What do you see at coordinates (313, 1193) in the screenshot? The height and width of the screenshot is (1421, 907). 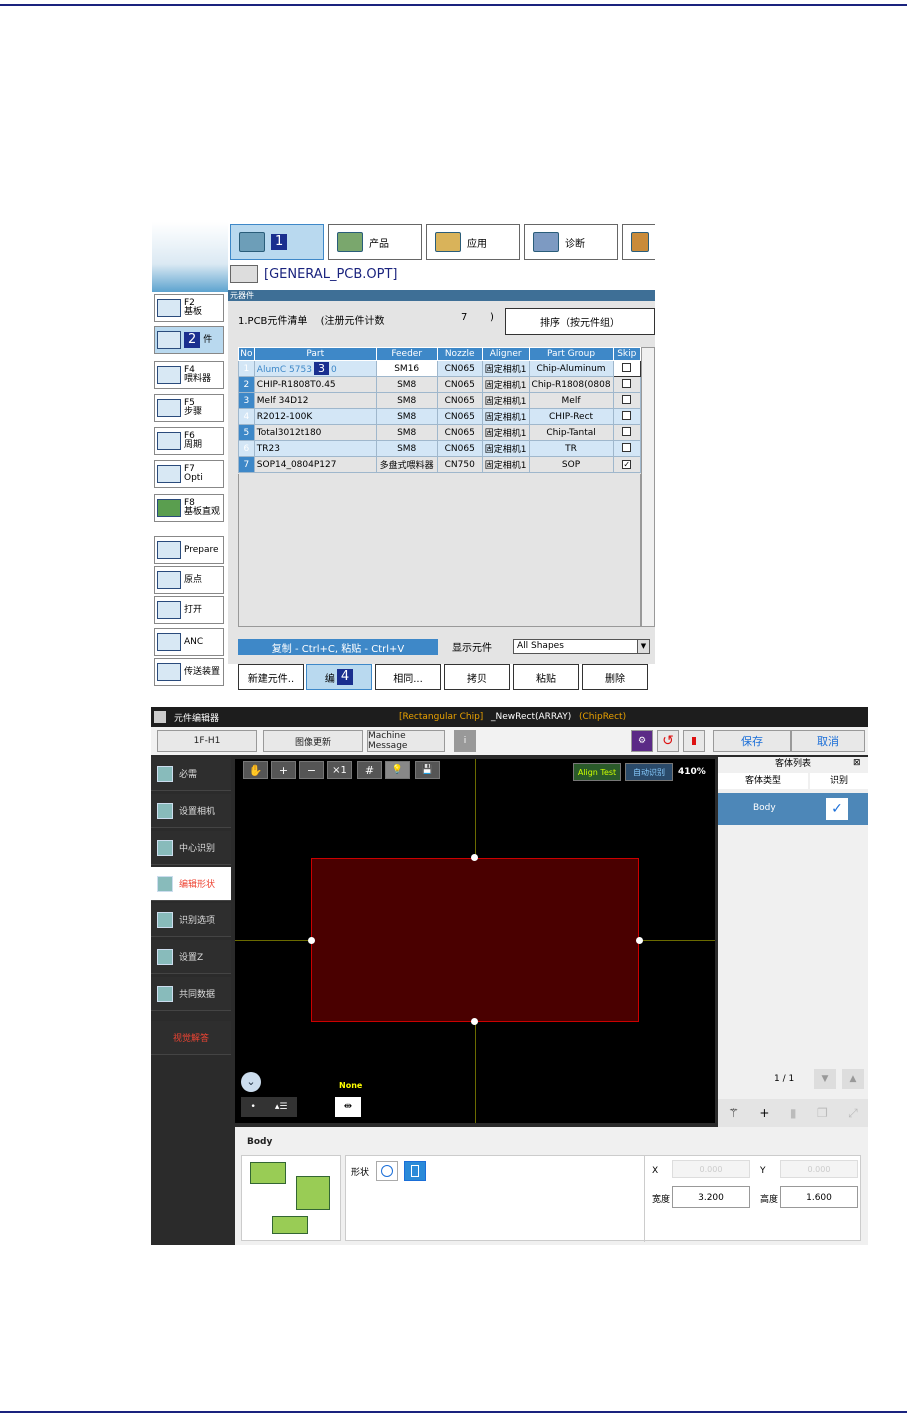 I see `bga-icon` at bounding box center [313, 1193].